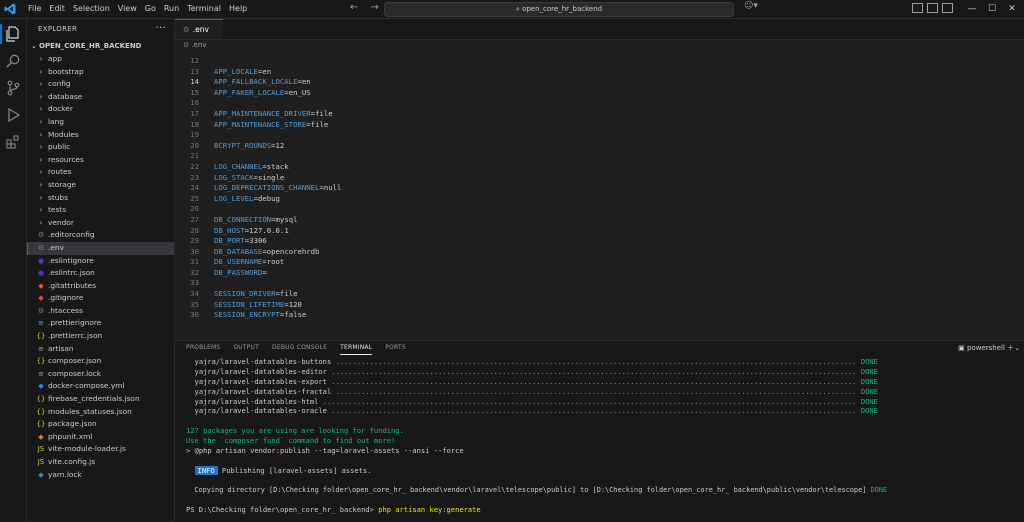 The width and height of the screenshot is (1024, 522). What do you see at coordinates (100, 147) in the screenshot?
I see `folder-item: › public` at bounding box center [100, 147].